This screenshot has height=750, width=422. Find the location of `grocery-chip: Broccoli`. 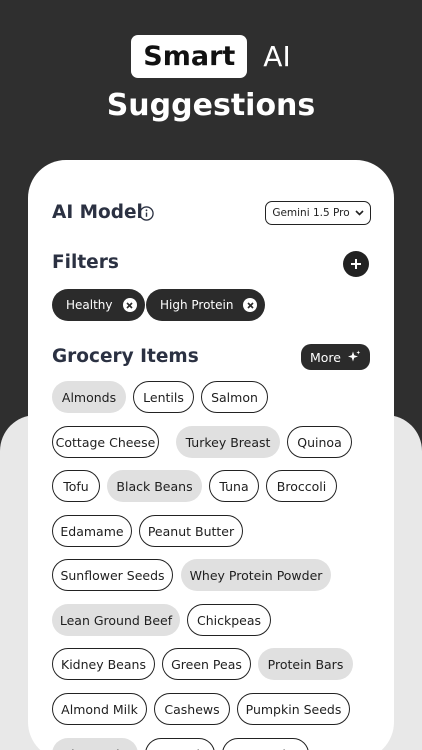

grocery-chip: Broccoli is located at coordinates (301, 486).